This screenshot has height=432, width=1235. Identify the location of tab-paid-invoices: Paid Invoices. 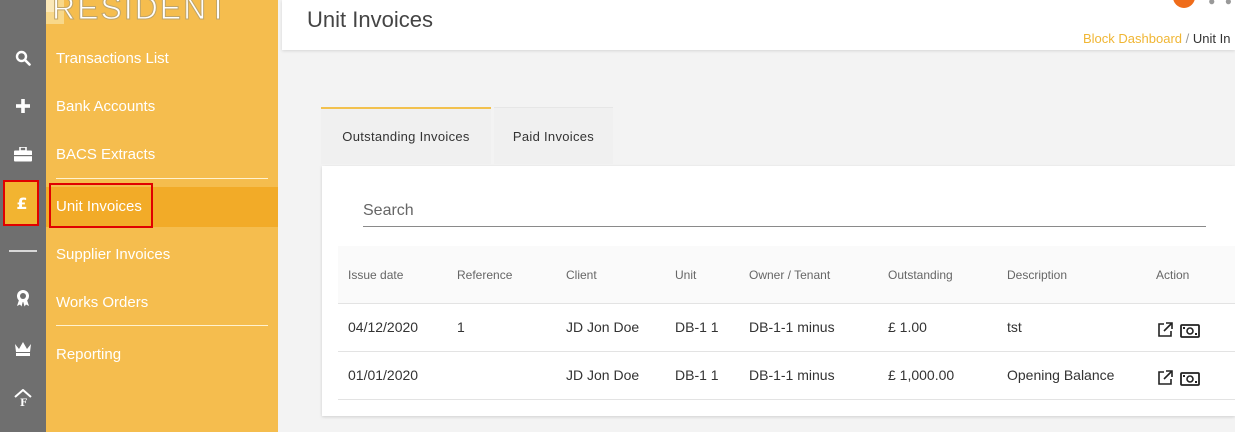
(553, 135).